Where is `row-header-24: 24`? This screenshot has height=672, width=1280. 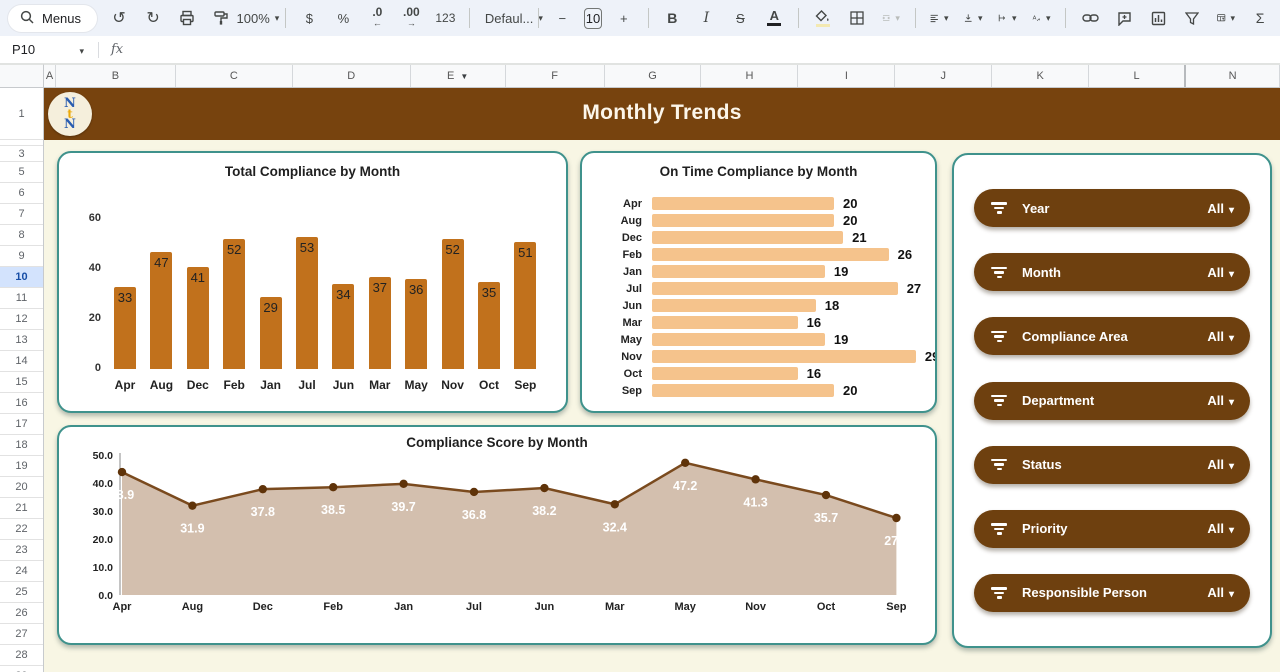
row-header-24: 24 is located at coordinates (21, 571).